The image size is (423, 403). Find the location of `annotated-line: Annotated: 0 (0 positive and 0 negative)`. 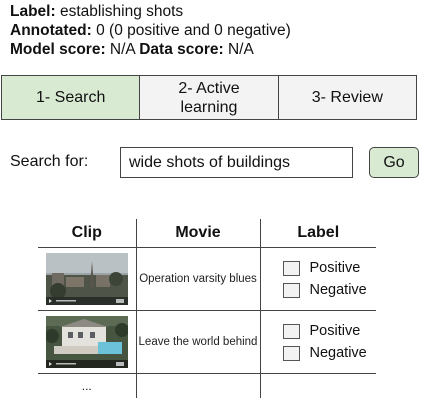

annotated-line: Annotated: 0 (0 positive and 0 negative) is located at coordinates (215, 30).